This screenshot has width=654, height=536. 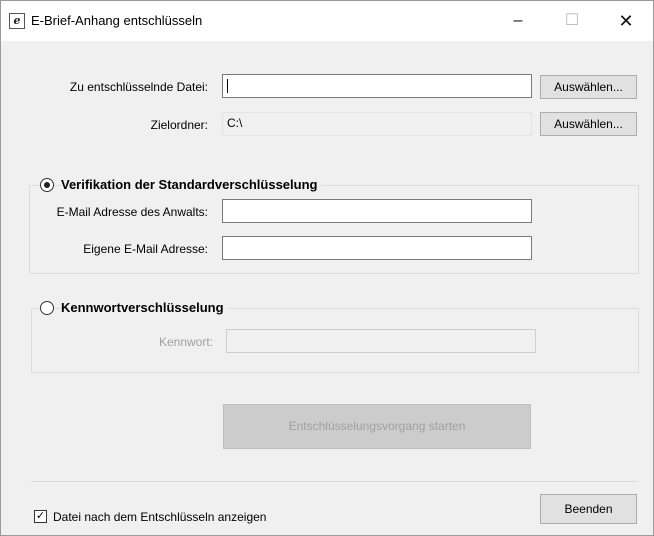 What do you see at coordinates (47, 308) in the screenshot?
I see `password-encryption-radio` at bounding box center [47, 308].